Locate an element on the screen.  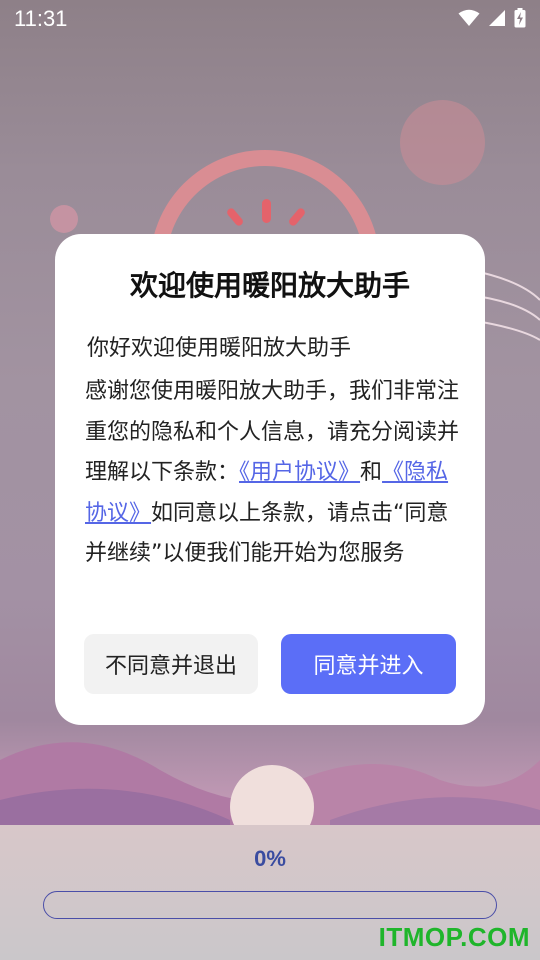
status-time: 11:31 is located at coordinates (41, 18).